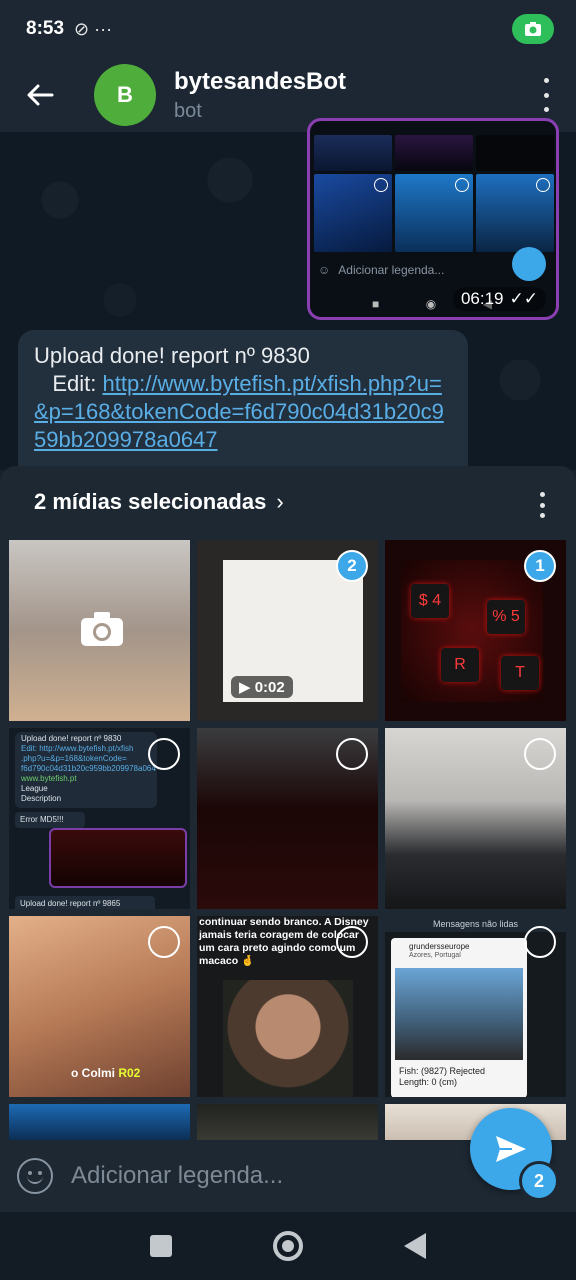  Describe the element at coordinates (45, 28) in the screenshot. I see `status-time: 8:53` at that location.